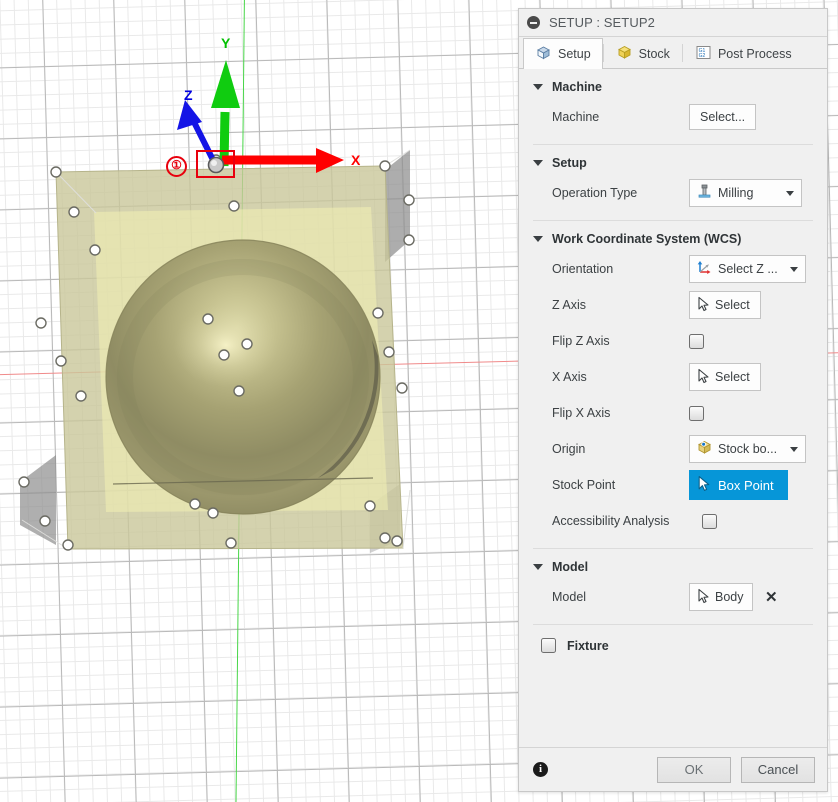  What do you see at coordinates (602, 22) in the screenshot?
I see `panel-title: SETUP : SETUP2` at bounding box center [602, 22].